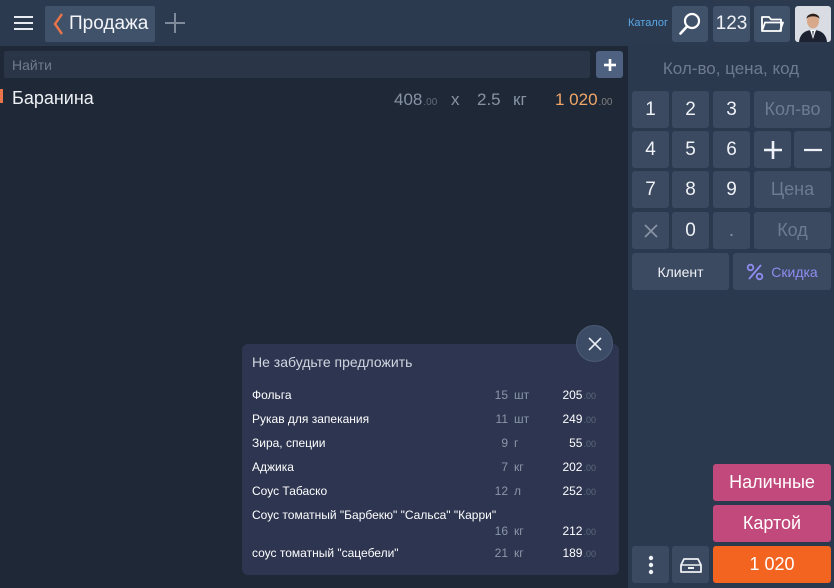 This screenshot has width=834, height=588. I want to click on line-total-cents: .00, so click(605, 102).